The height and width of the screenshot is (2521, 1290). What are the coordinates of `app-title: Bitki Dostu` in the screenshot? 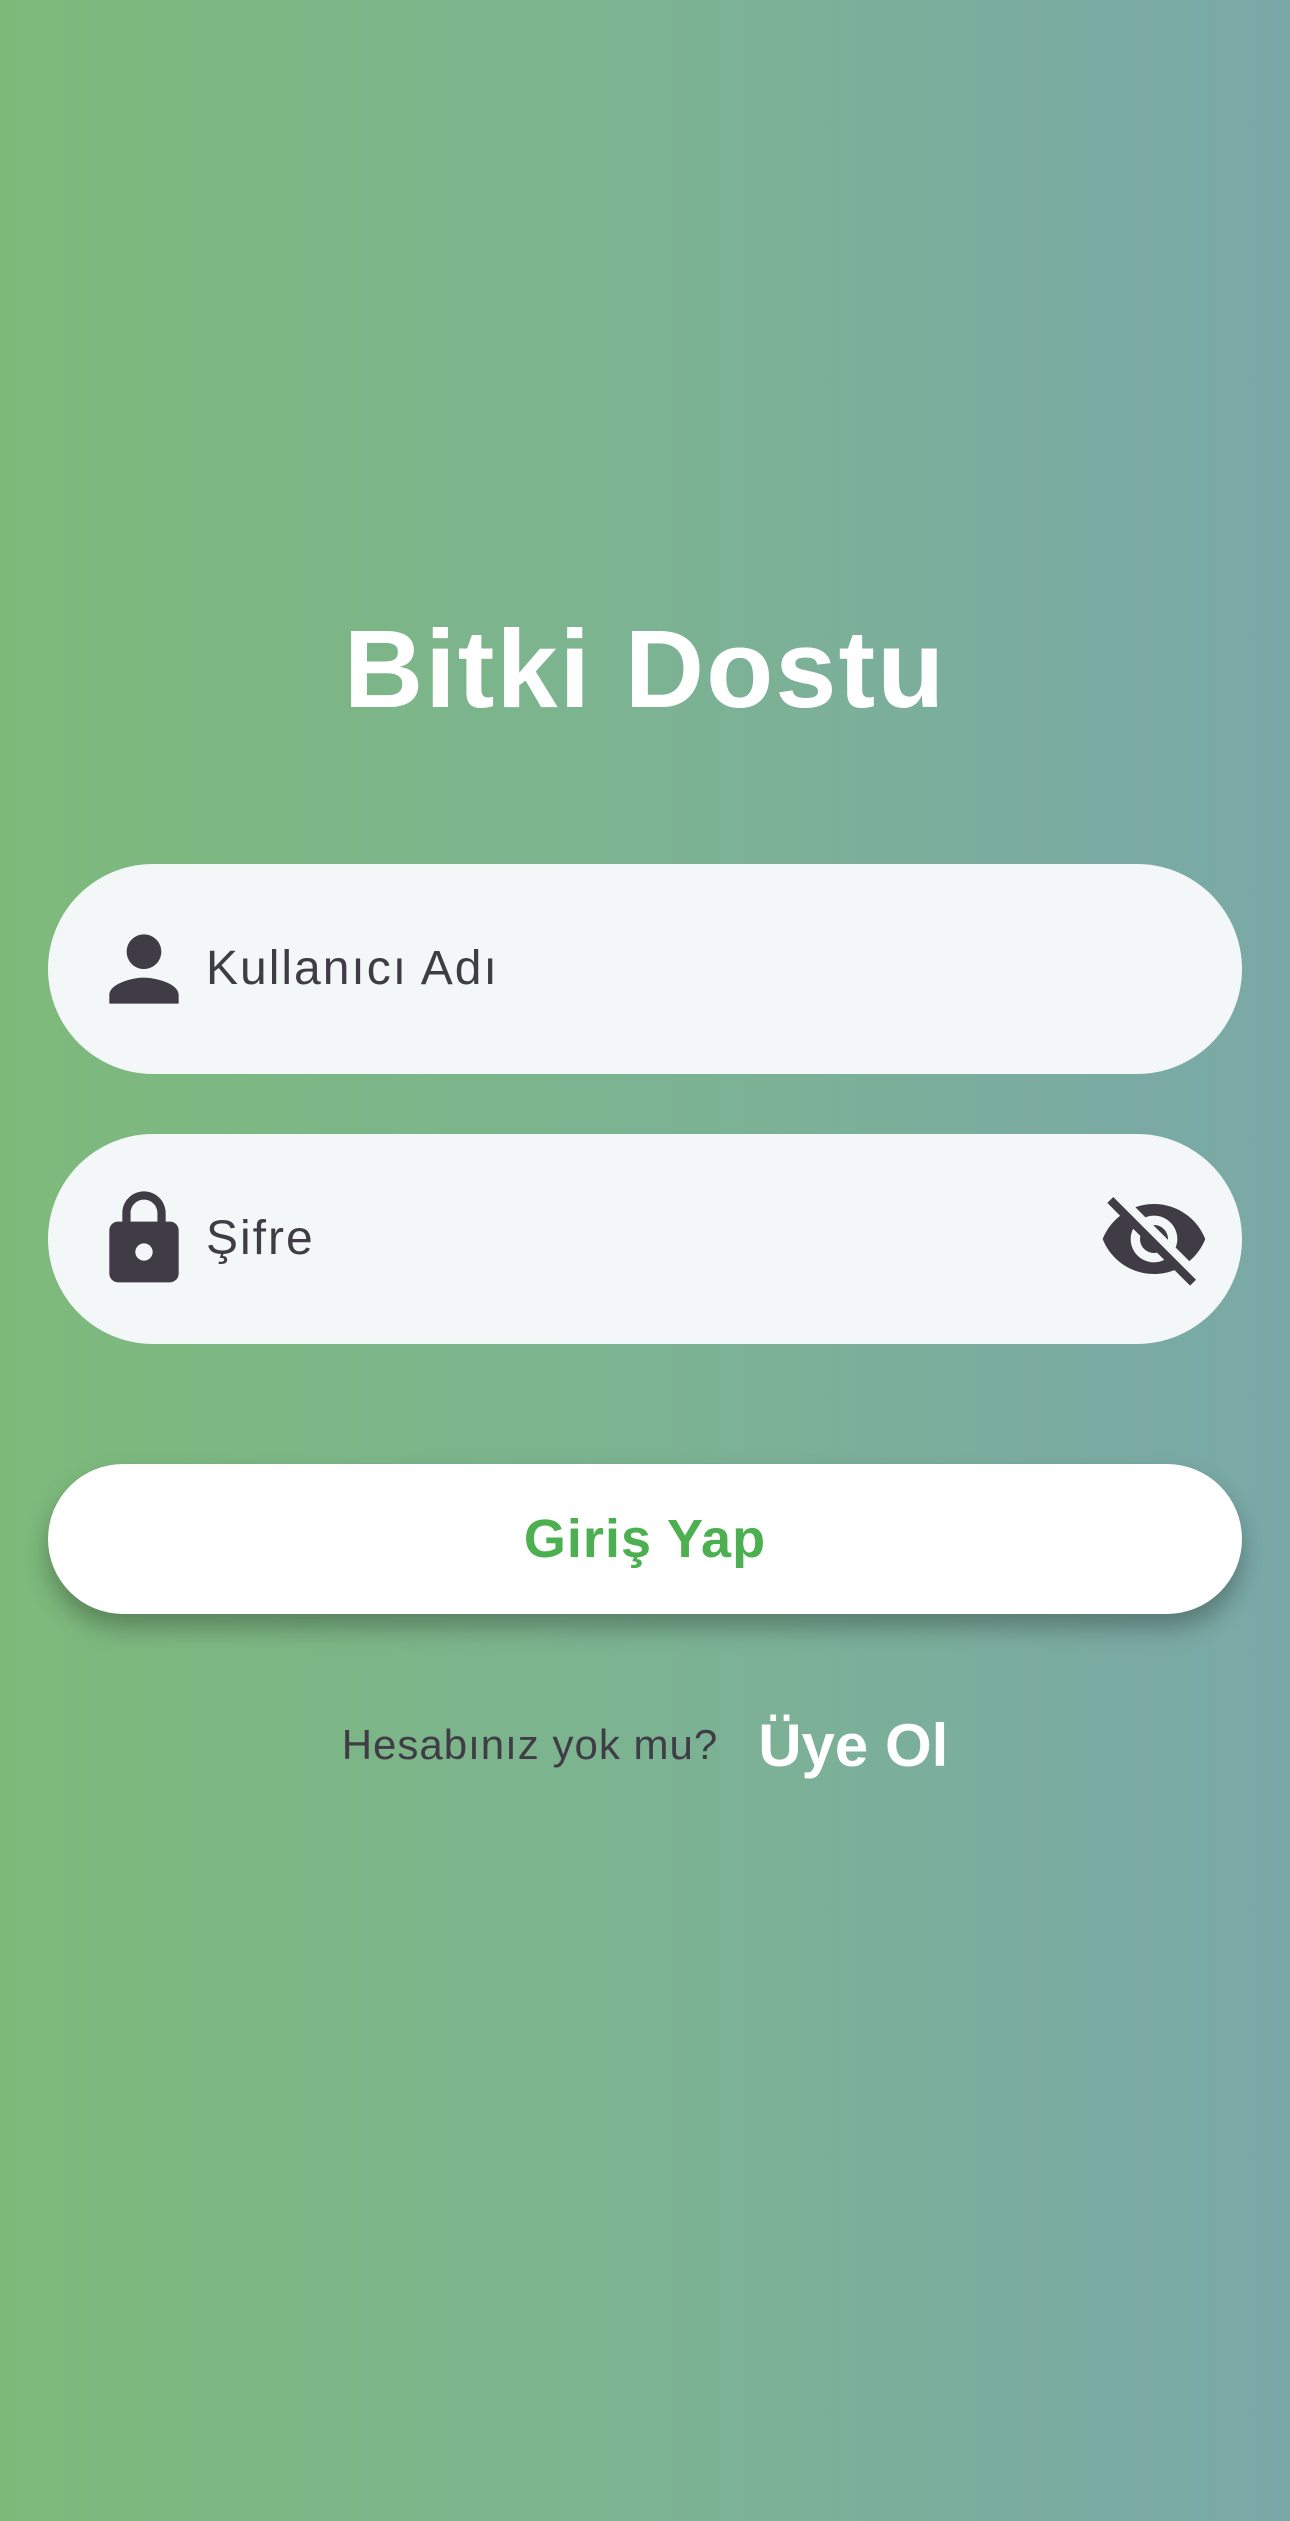 It's located at (645, 669).